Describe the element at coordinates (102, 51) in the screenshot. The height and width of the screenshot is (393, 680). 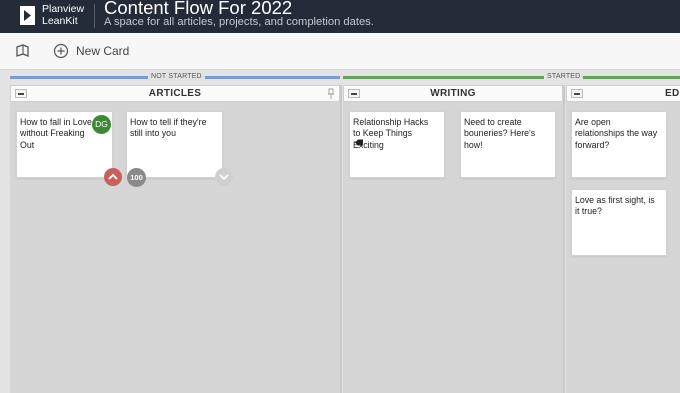
I see `new-card-button: New Card` at that location.